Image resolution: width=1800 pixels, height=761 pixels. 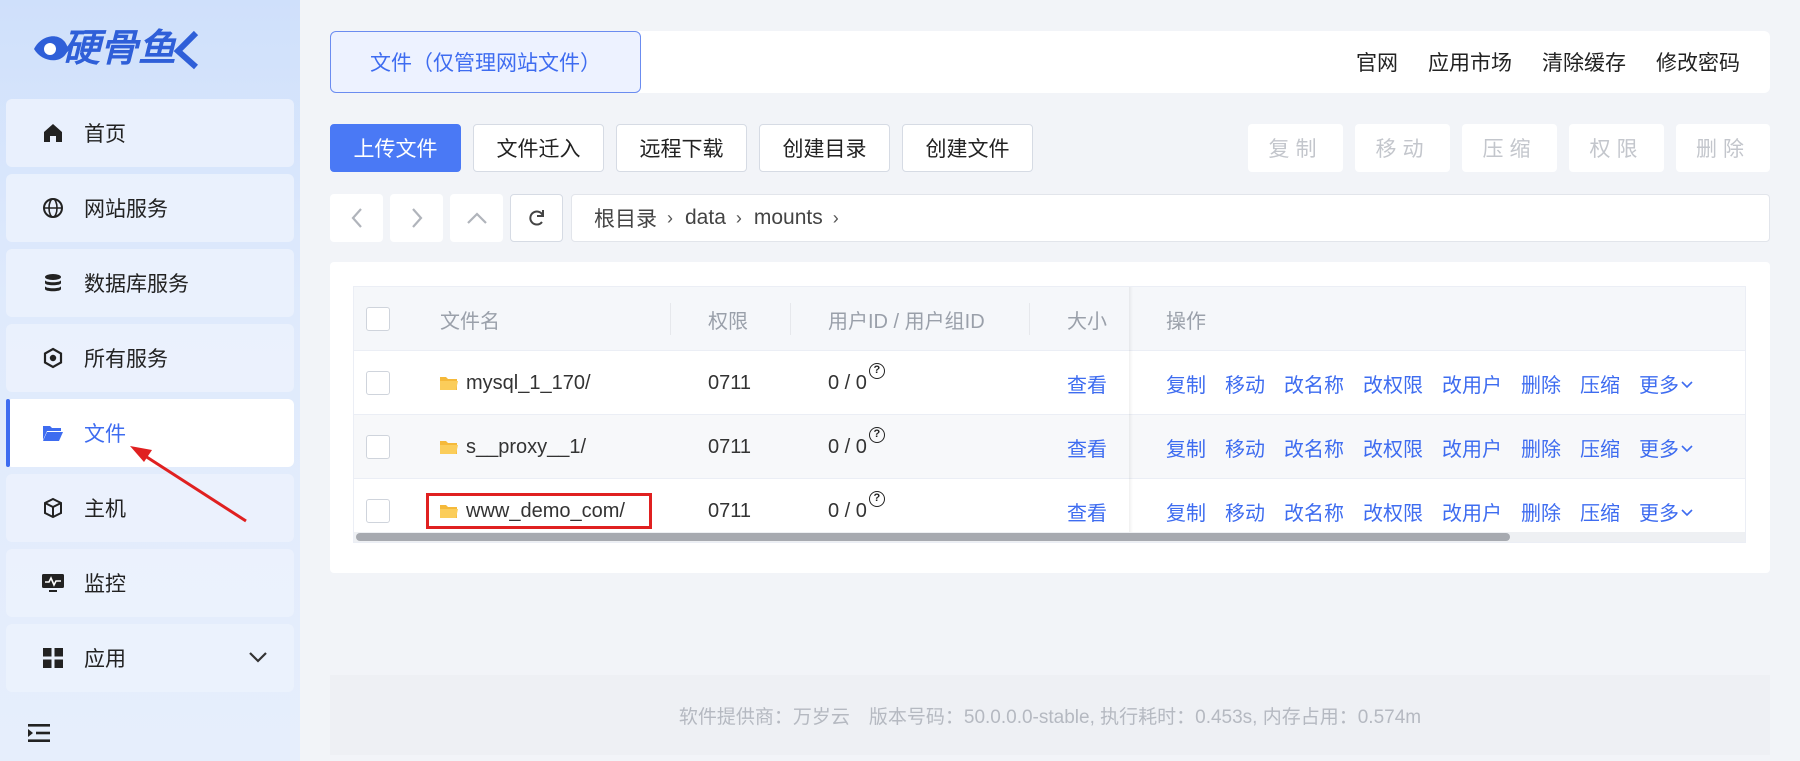 I want to click on column-header-owner: 用户ID / 用户组ID, so click(x=906, y=321).